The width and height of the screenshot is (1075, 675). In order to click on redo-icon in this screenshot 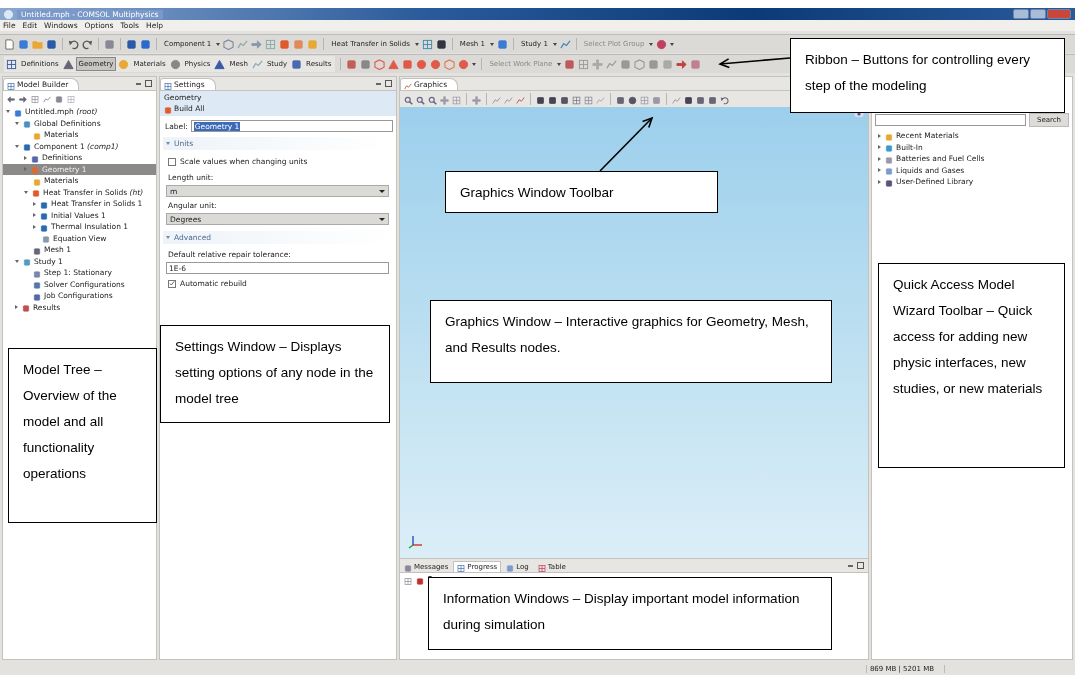, I will do `click(87, 44)`.